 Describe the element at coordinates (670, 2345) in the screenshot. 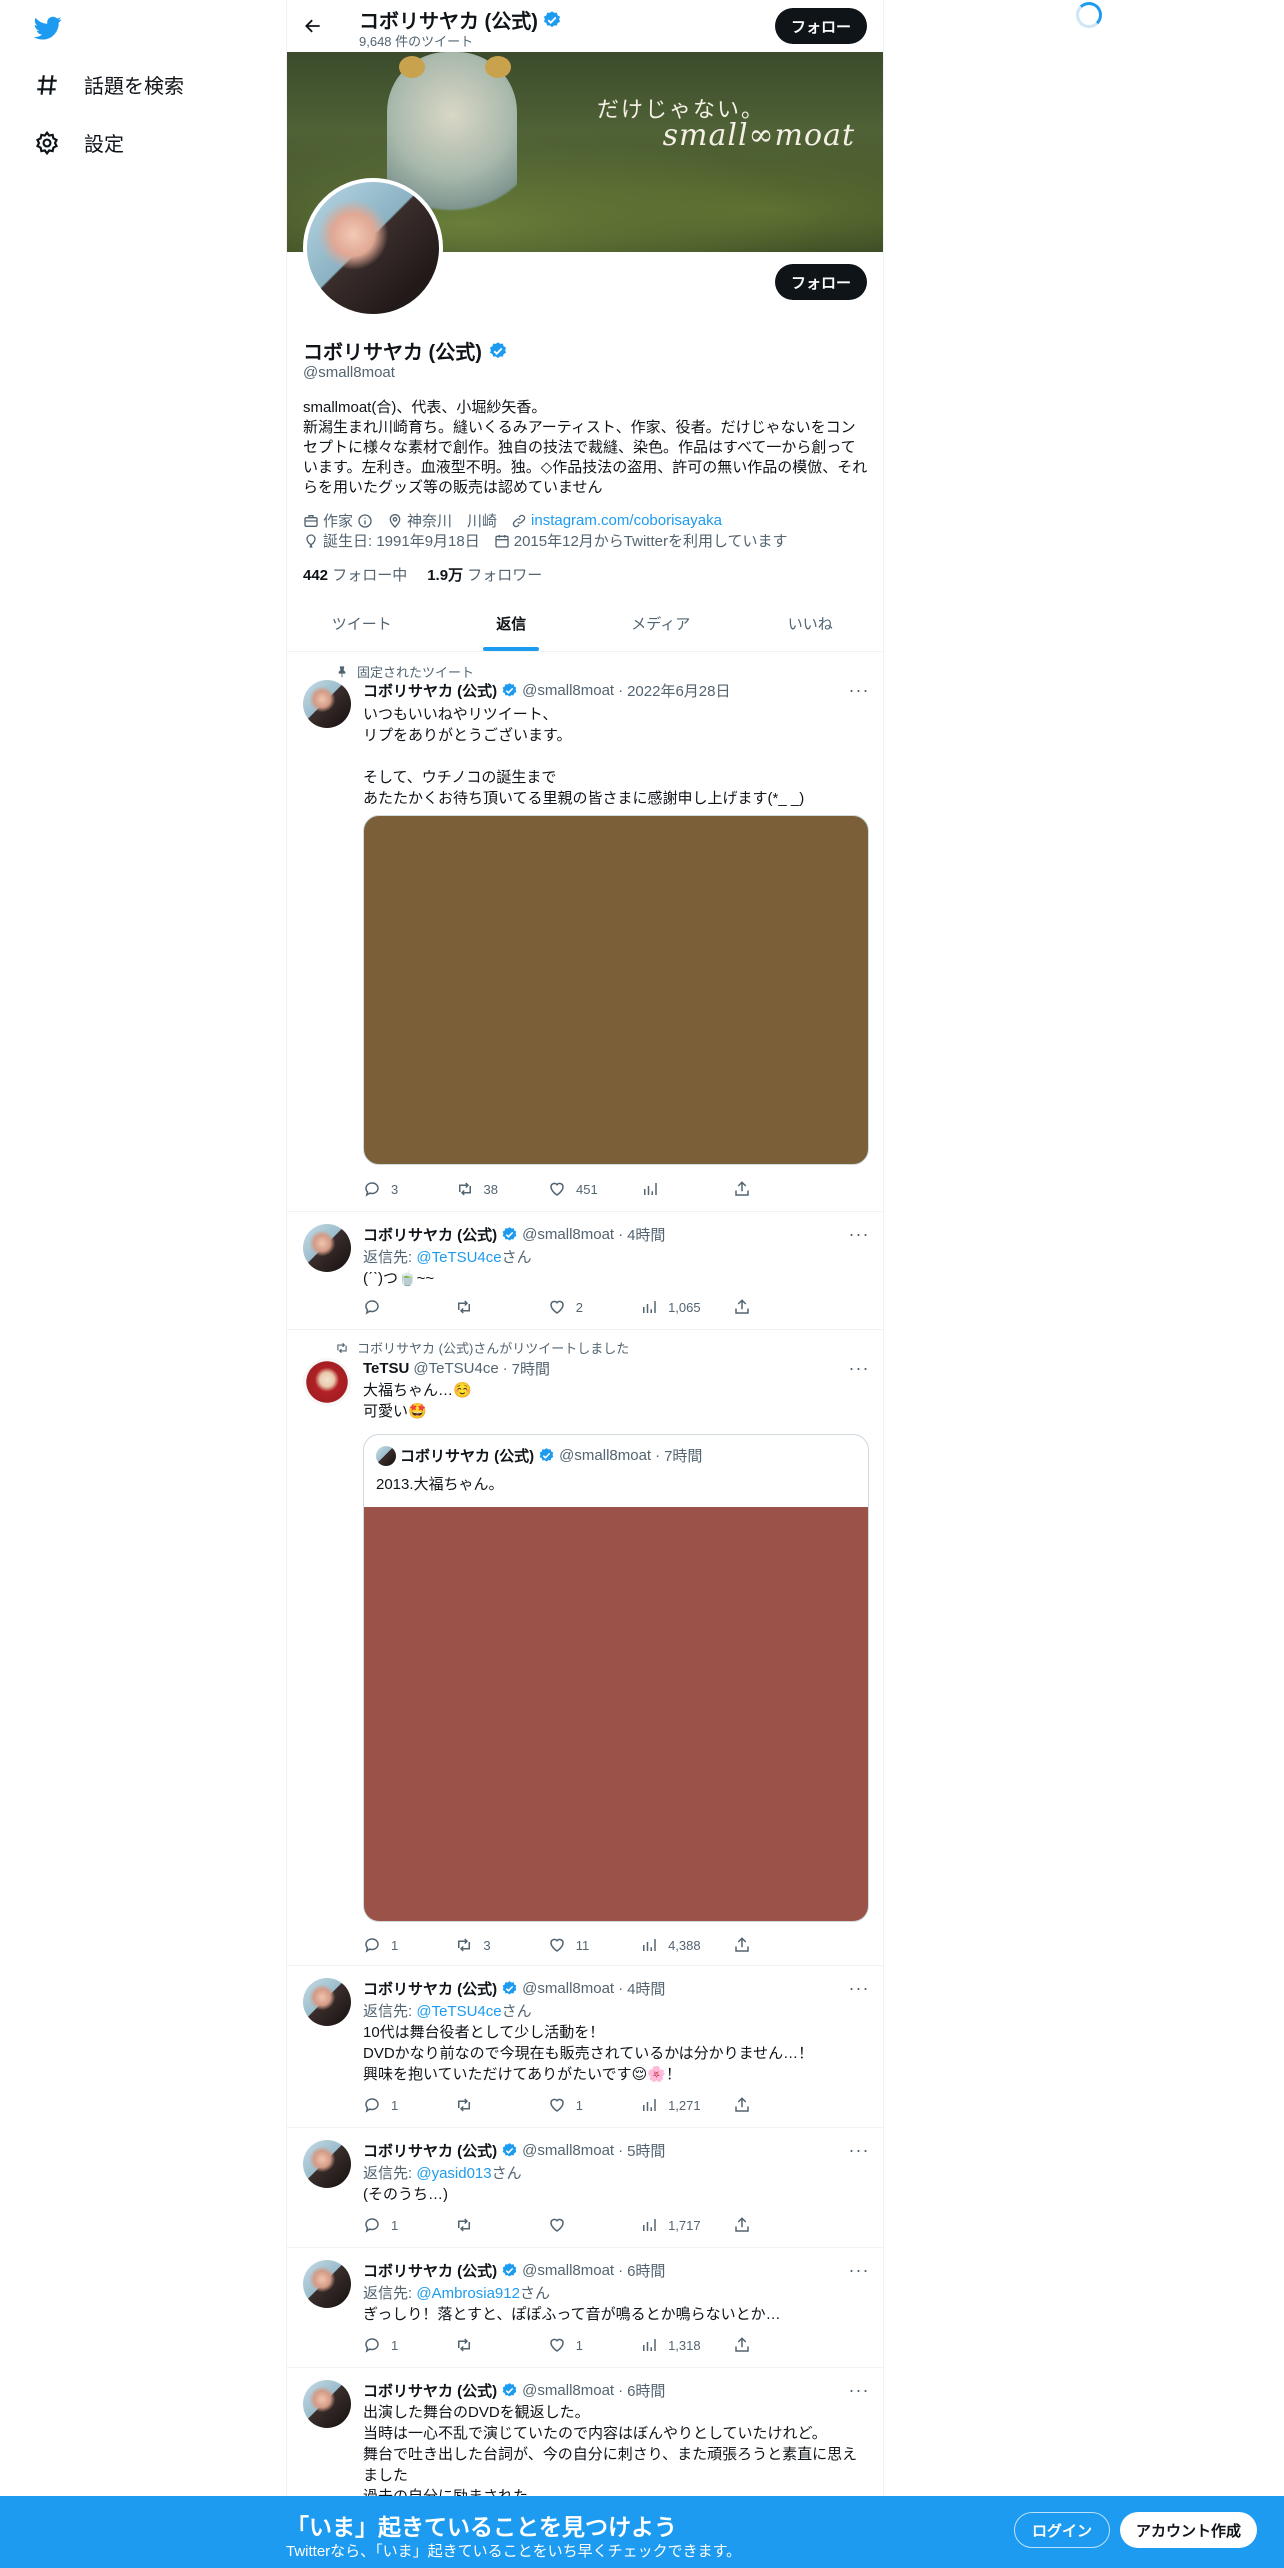

I see `views-button: 1,318` at that location.